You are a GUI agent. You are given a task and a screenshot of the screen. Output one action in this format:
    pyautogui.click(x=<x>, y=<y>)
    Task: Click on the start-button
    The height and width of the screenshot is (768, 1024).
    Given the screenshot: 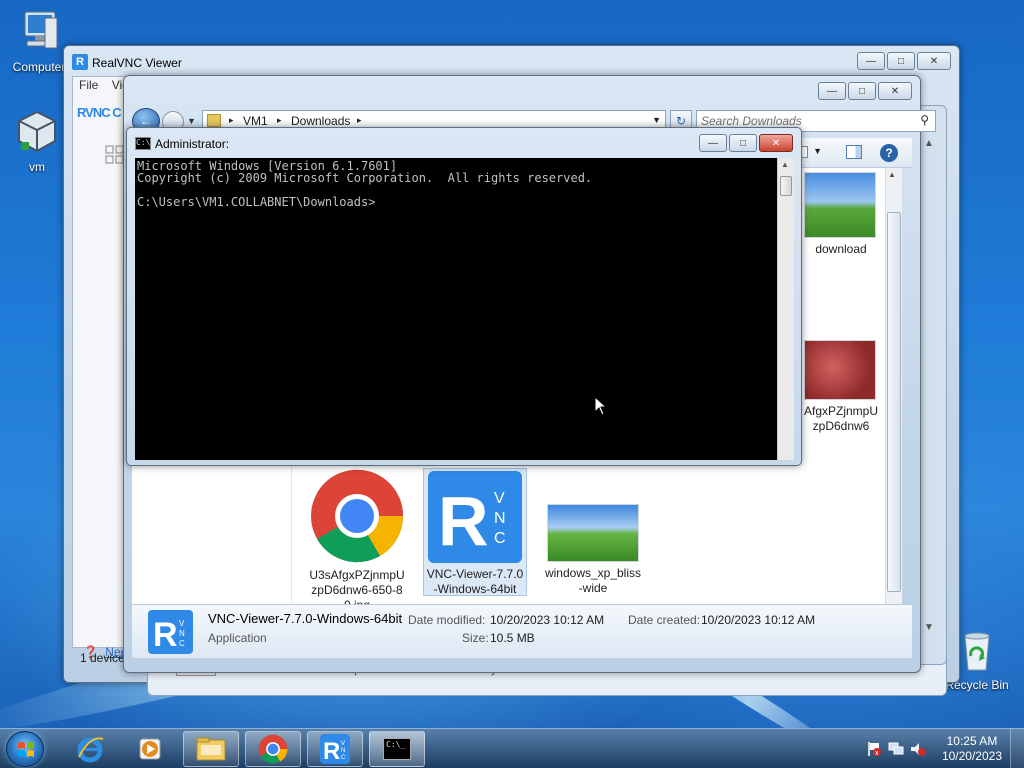 What is the action you would take?
    pyautogui.click(x=25, y=749)
    